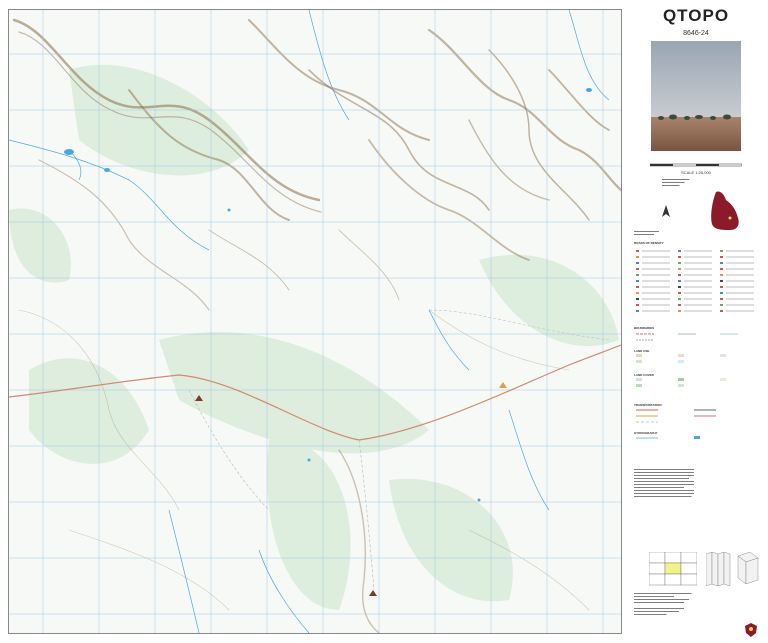  Describe the element at coordinates (644, 375) in the screenshot. I see `legend-section-heading: LAND COVER` at that location.